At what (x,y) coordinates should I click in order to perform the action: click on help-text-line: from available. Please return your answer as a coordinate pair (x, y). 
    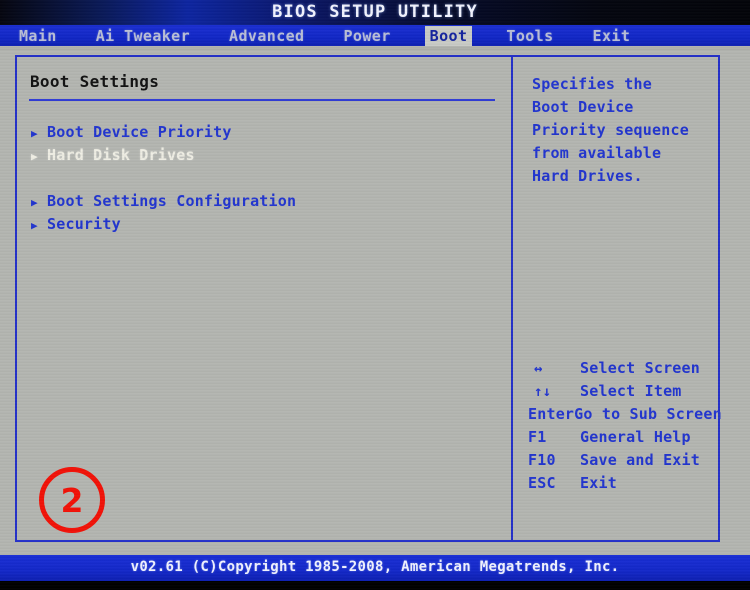
    Looking at the image, I should click on (597, 153).